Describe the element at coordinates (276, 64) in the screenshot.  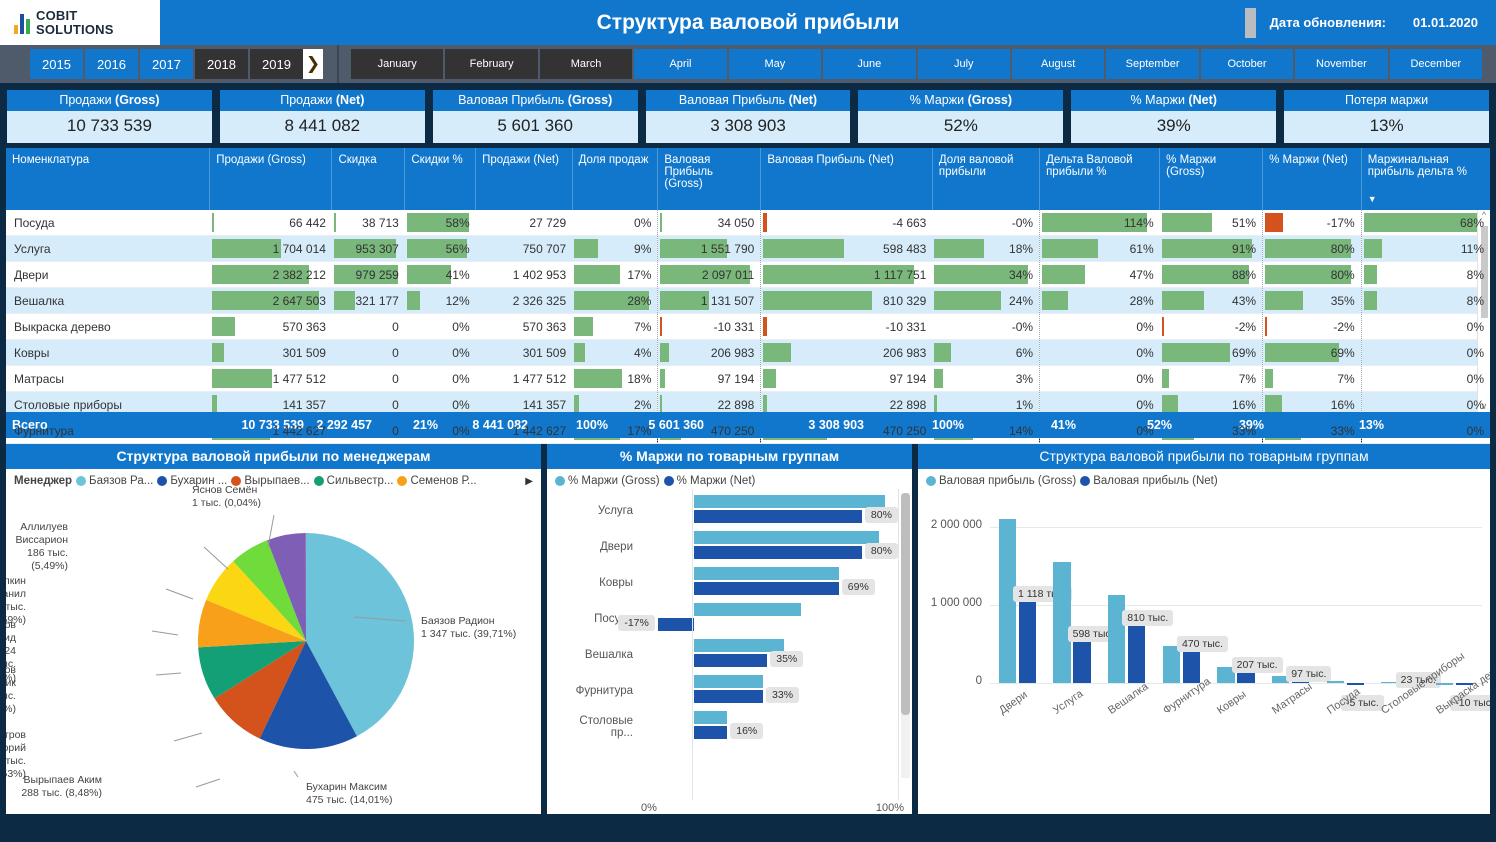
I see `year-button-2019: 2019` at that location.